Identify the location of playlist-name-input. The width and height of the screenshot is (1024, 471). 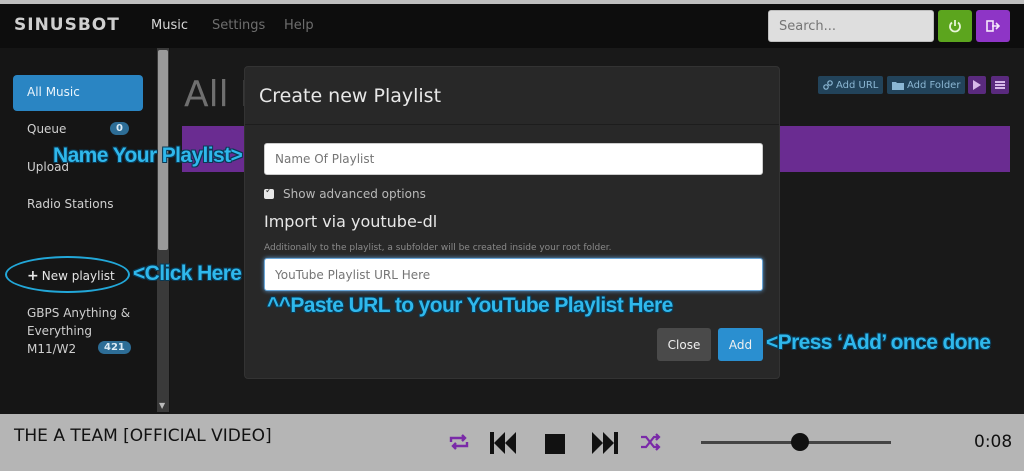
(513, 159).